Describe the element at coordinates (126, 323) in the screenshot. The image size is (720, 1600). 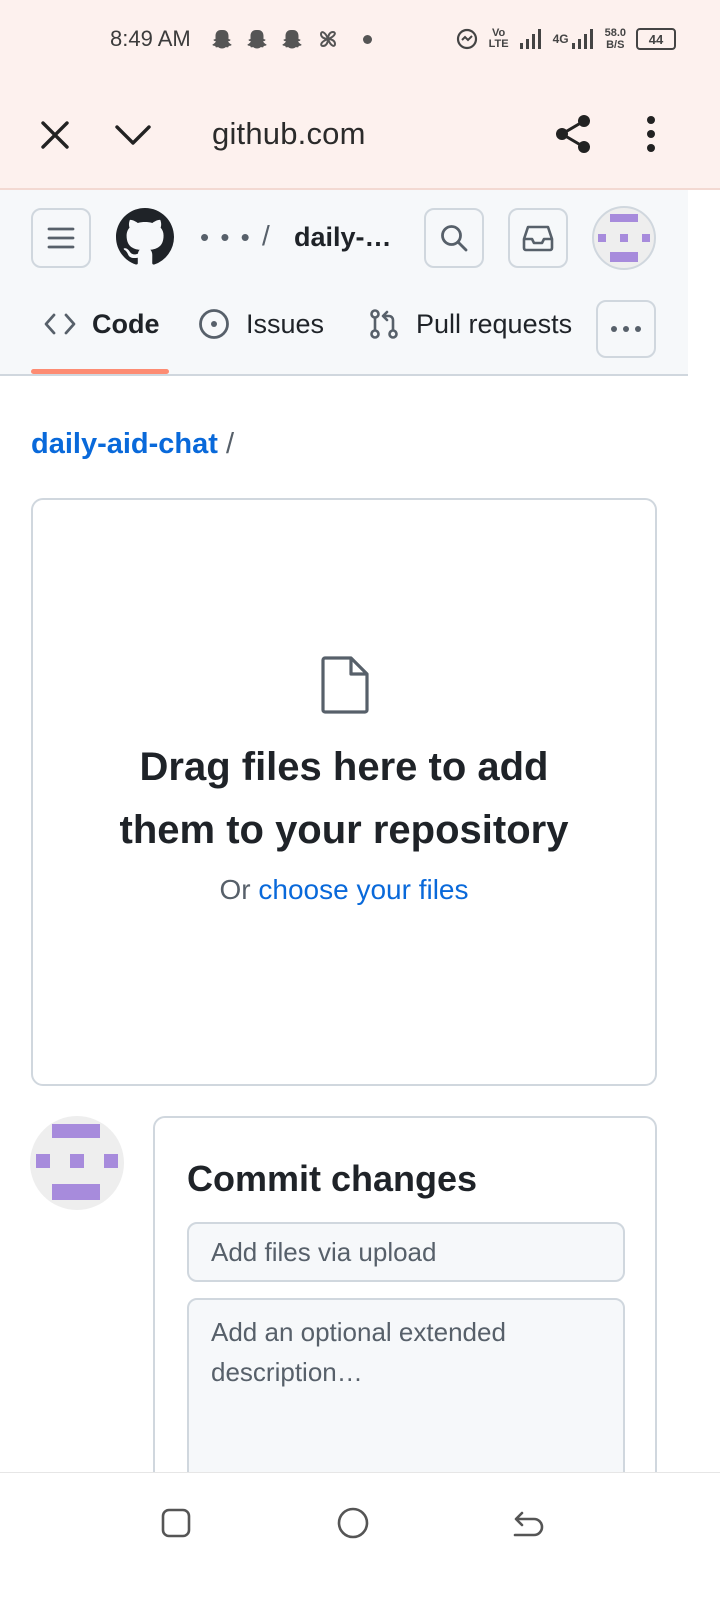
I see `tab-code-label: Code` at that location.